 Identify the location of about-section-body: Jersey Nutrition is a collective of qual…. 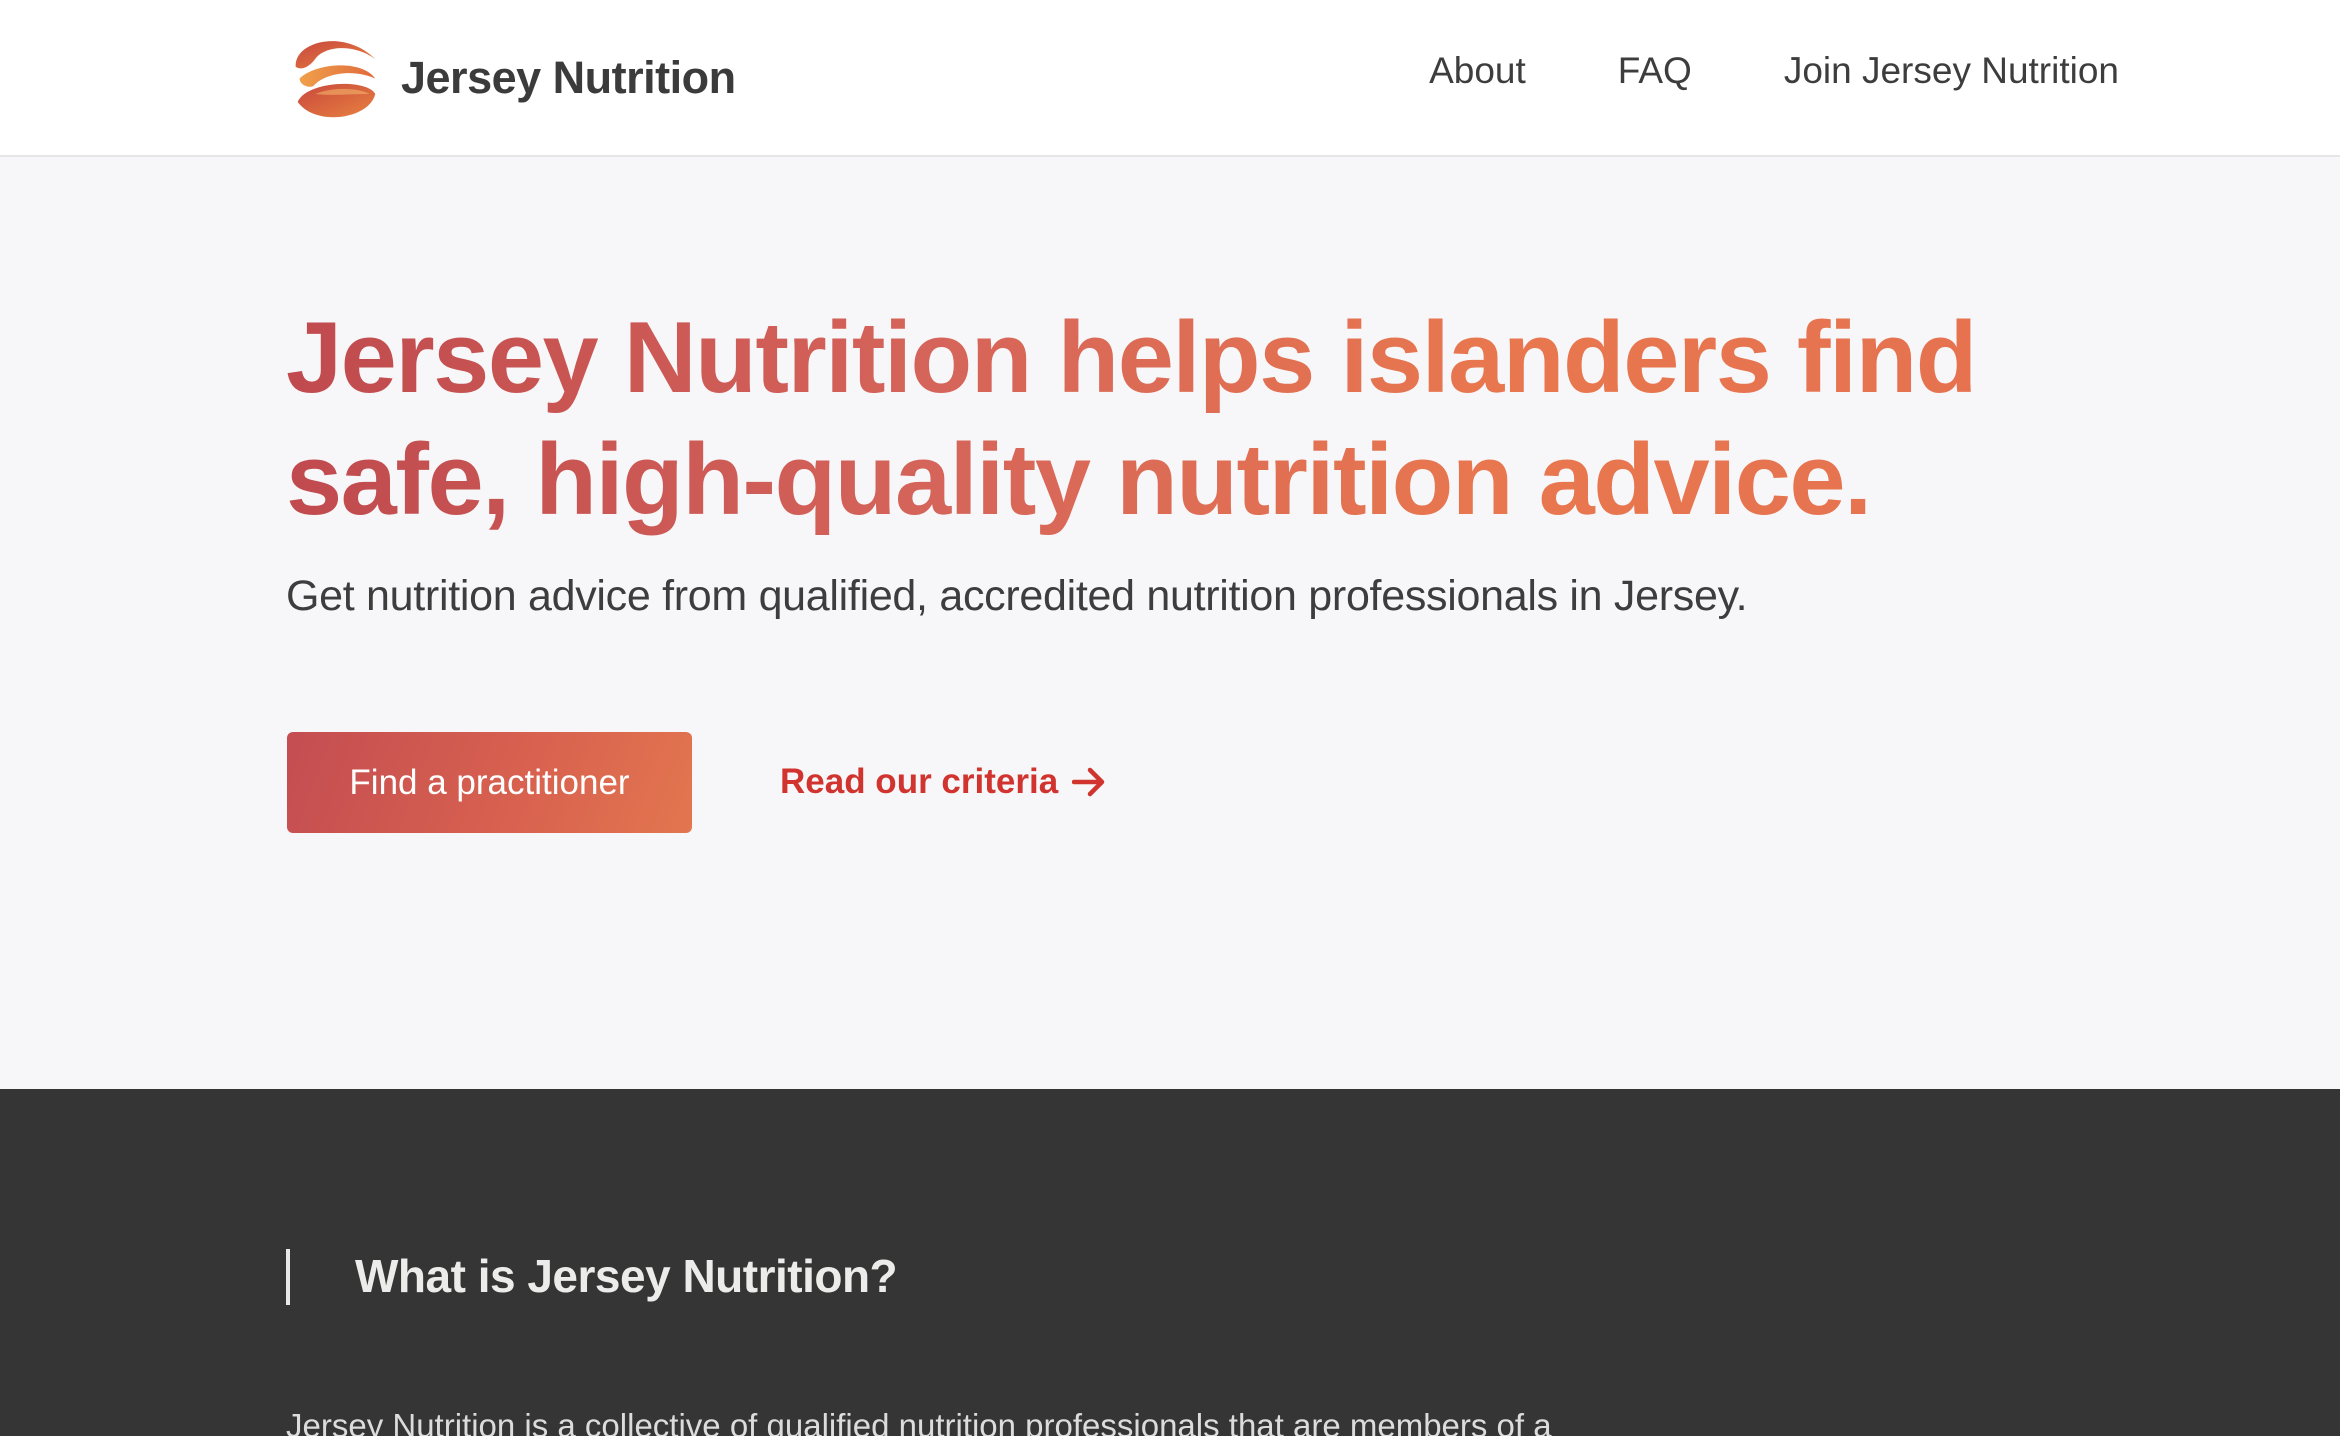
(919, 1421).